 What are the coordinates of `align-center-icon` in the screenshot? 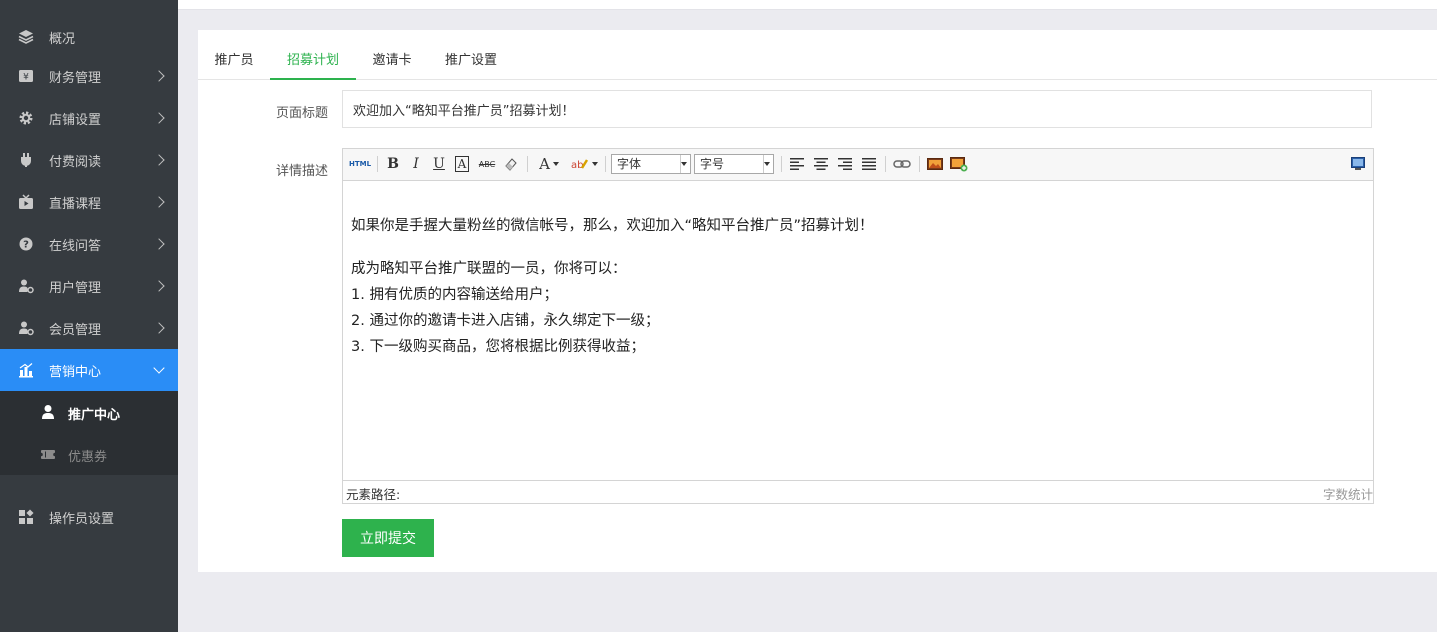 It's located at (821, 164).